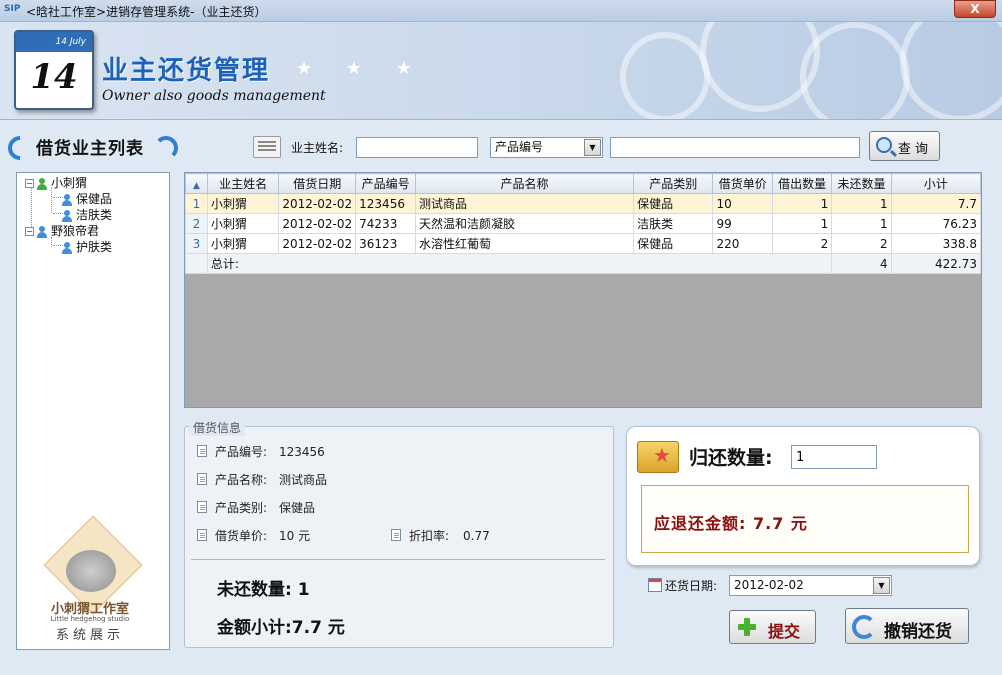 The image size is (1002, 675). What do you see at coordinates (417, 147) in the screenshot?
I see `owner-name-input` at bounding box center [417, 147].